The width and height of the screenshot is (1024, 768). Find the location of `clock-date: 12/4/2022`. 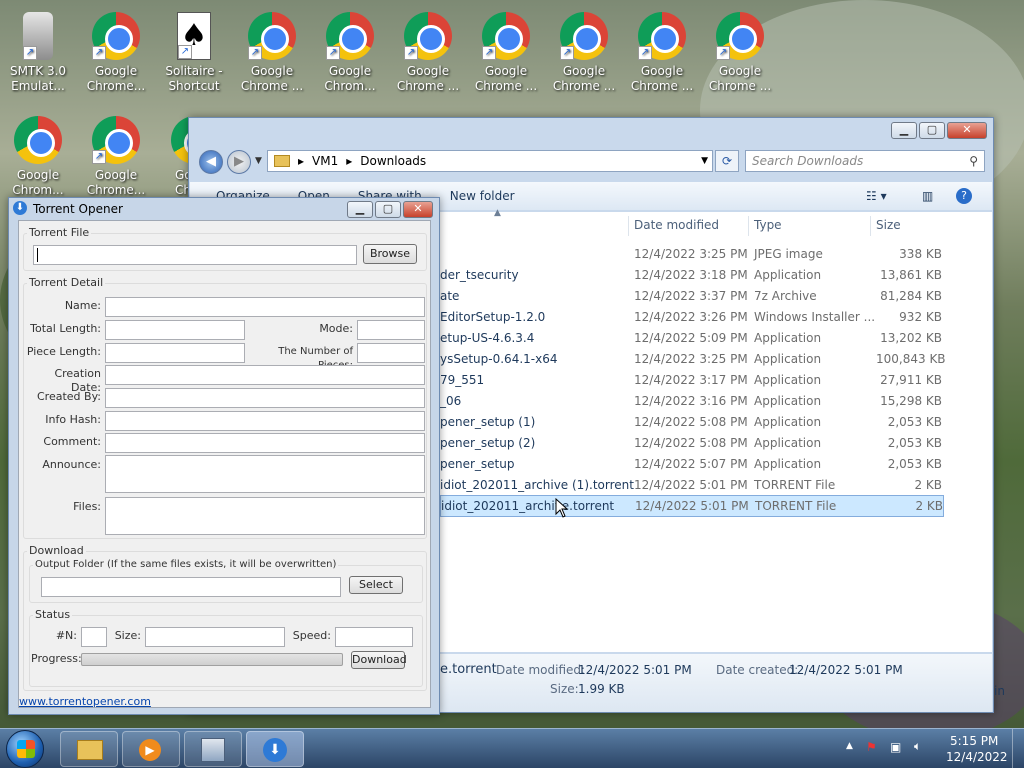

clock-date: 12/4/2022 is located at coordinates (977, 757).